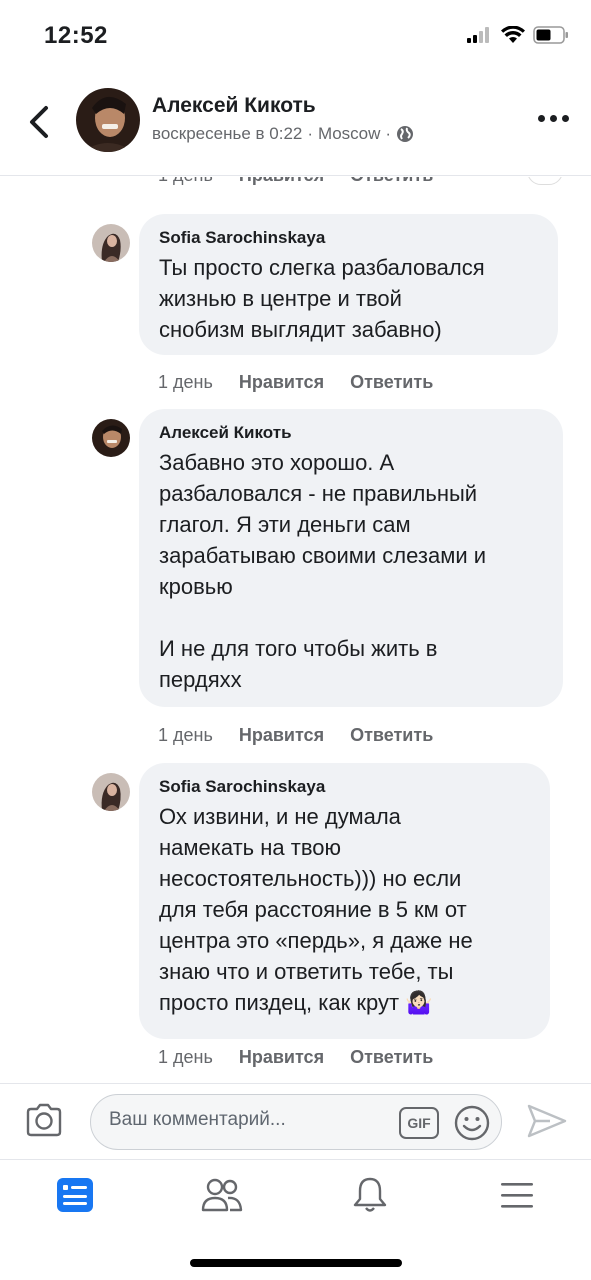 The image size is (591, 1280). I want to click on bell-icon, so click(370, 1194).